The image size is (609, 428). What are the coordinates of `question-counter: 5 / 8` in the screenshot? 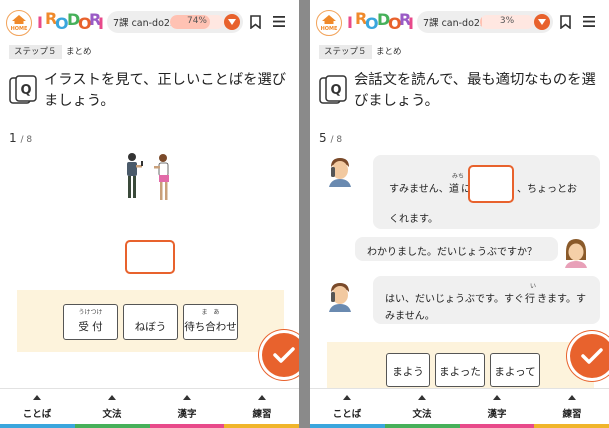 It's located at (330, 138).